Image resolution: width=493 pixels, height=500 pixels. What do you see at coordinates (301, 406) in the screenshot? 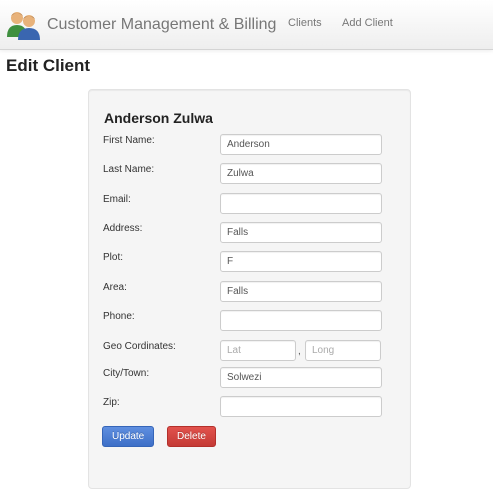
I see `zip-input` at bounding box center [301, 406].